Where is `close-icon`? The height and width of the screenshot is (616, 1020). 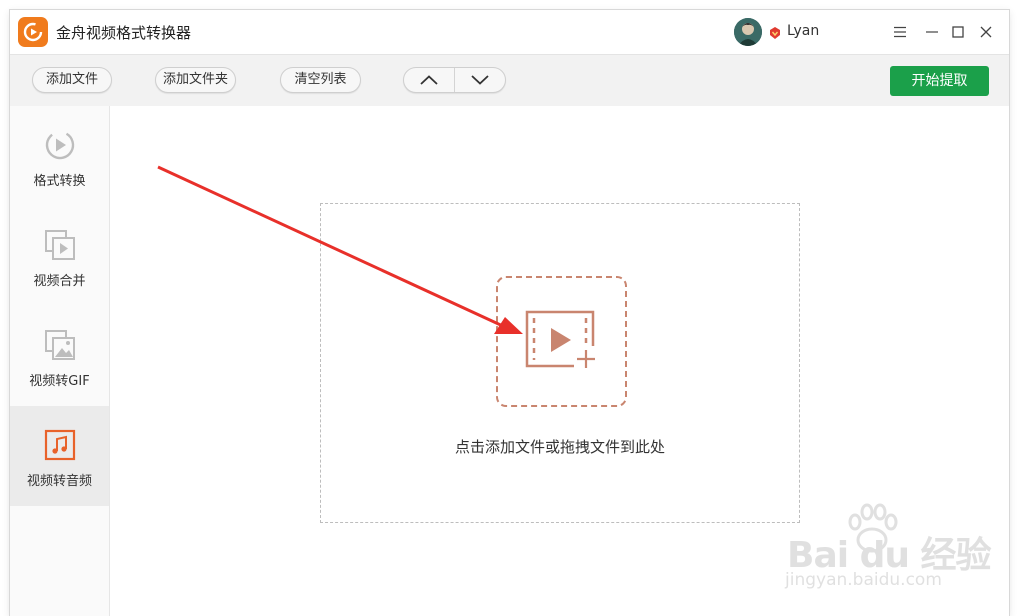
close-icon is located at coordinates (986, 32).